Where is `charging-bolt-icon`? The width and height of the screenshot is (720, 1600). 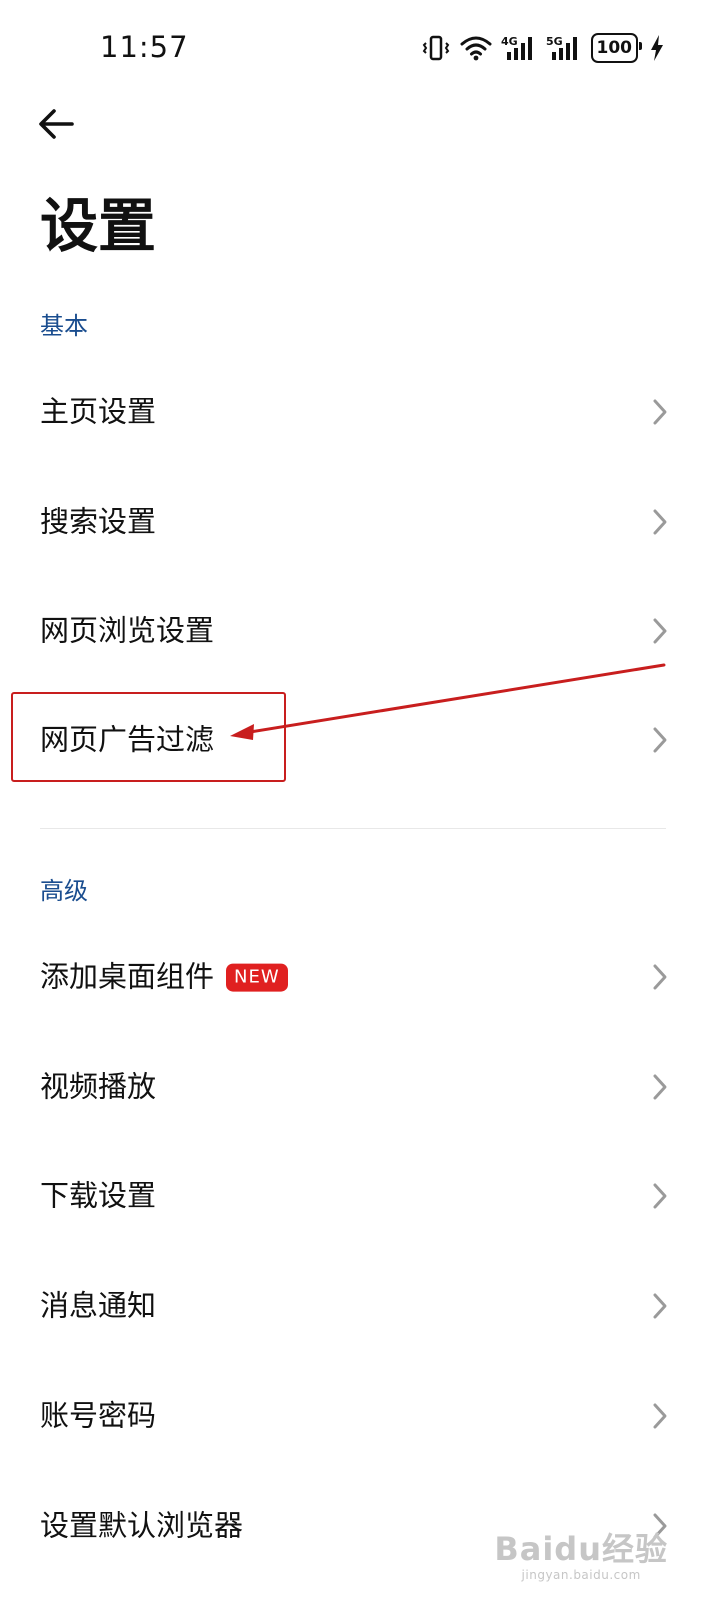 charging-bolt-icon is located at coordinates (657, 48).